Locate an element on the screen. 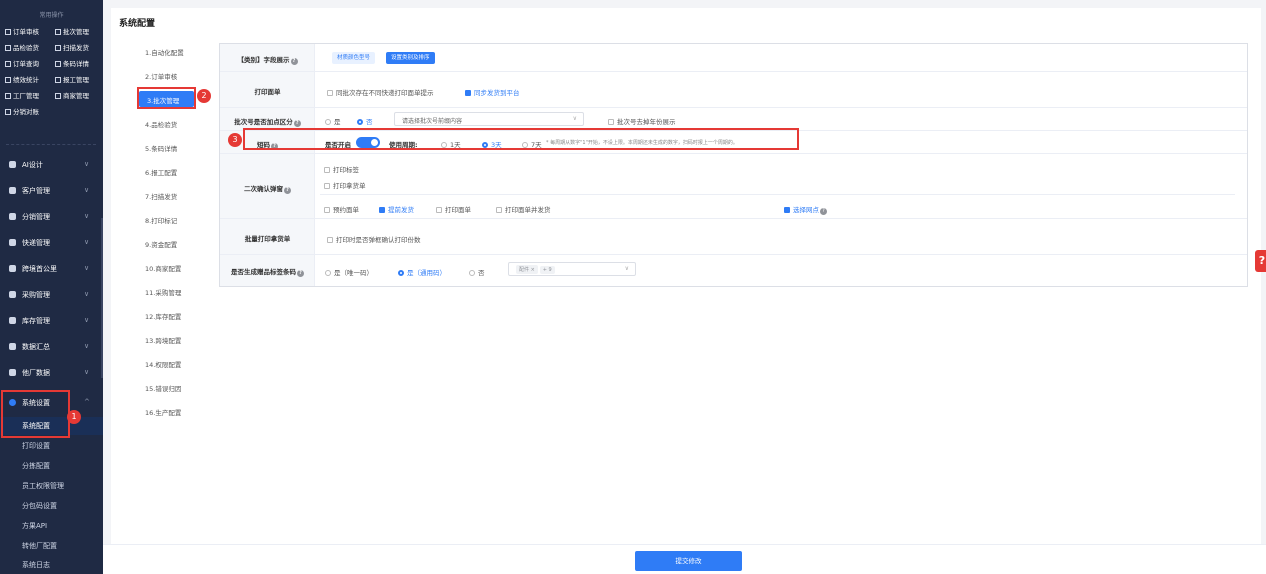 The width and height of the screenshot is (1266, 574). quick-item: 品检验货 is located at coordinates (22, 47).